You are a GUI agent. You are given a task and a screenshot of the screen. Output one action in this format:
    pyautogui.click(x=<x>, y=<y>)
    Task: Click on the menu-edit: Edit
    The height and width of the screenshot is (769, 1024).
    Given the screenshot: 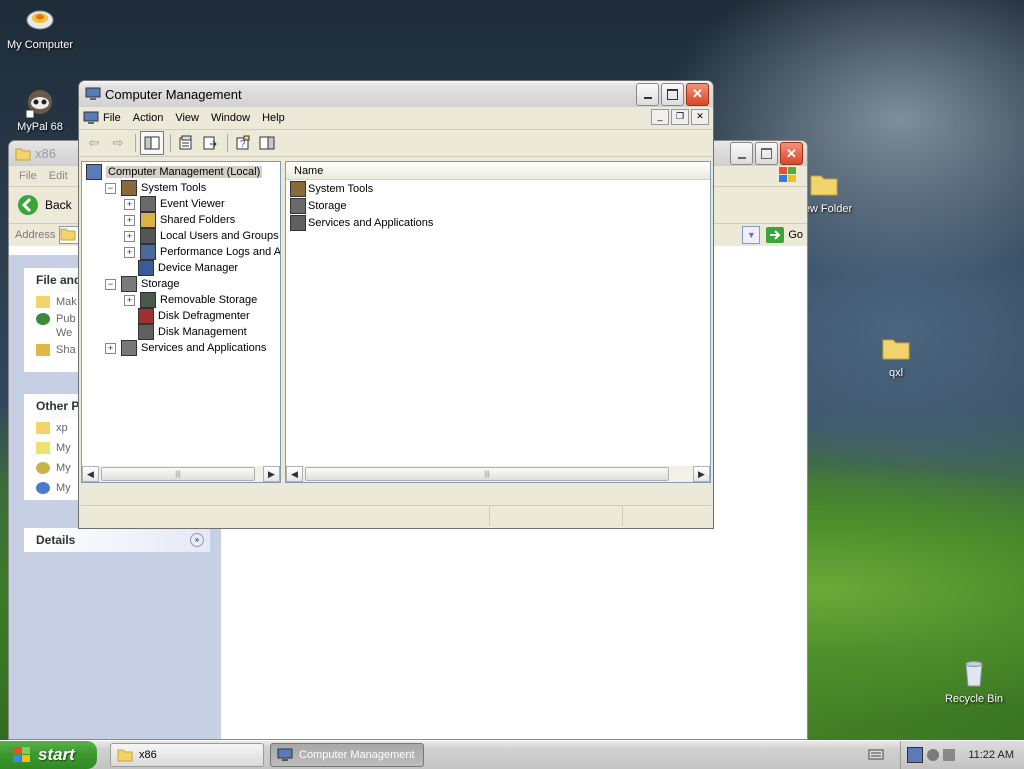 What is the action you would take?
    pyautogui.click(x=58, y=176)
    